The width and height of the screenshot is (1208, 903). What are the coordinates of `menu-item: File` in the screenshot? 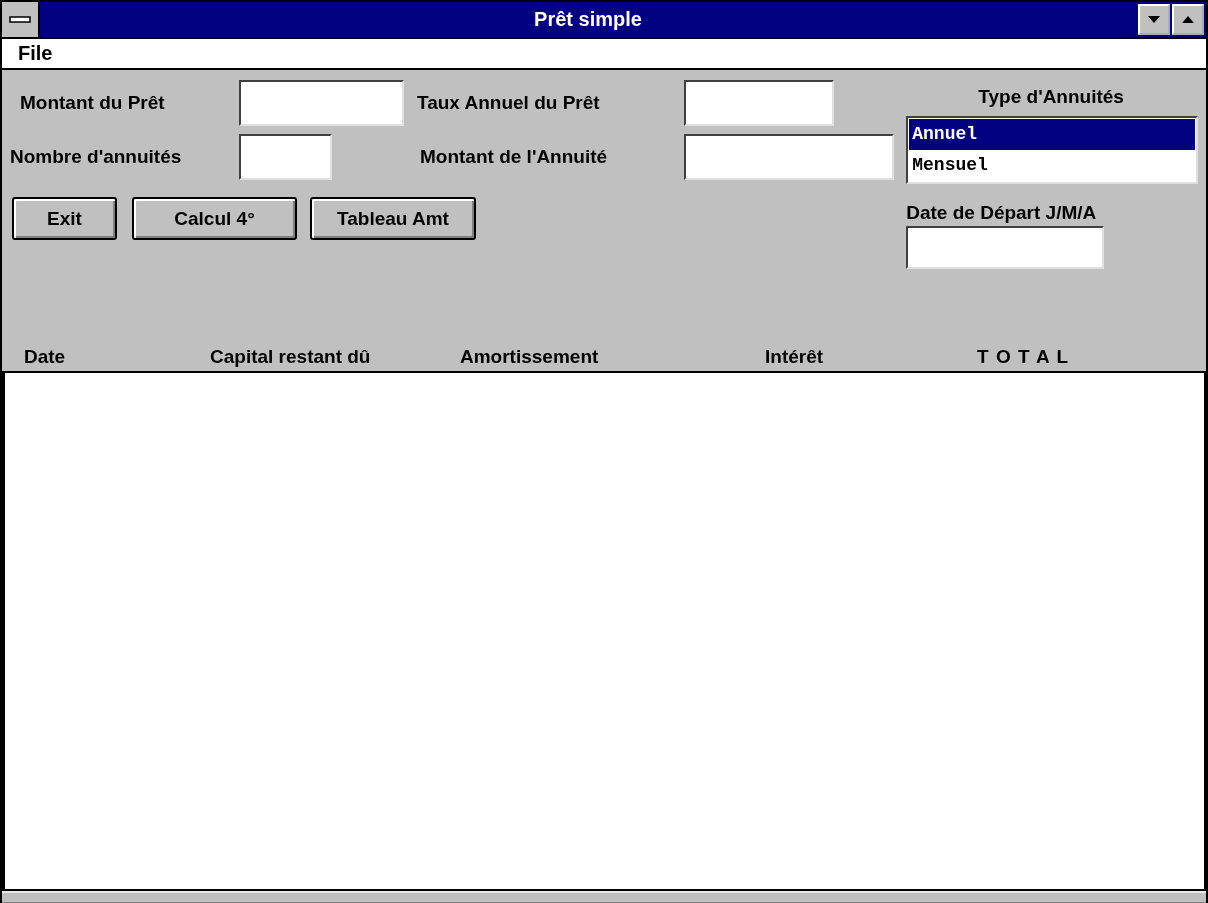 It's located at (35, 54).